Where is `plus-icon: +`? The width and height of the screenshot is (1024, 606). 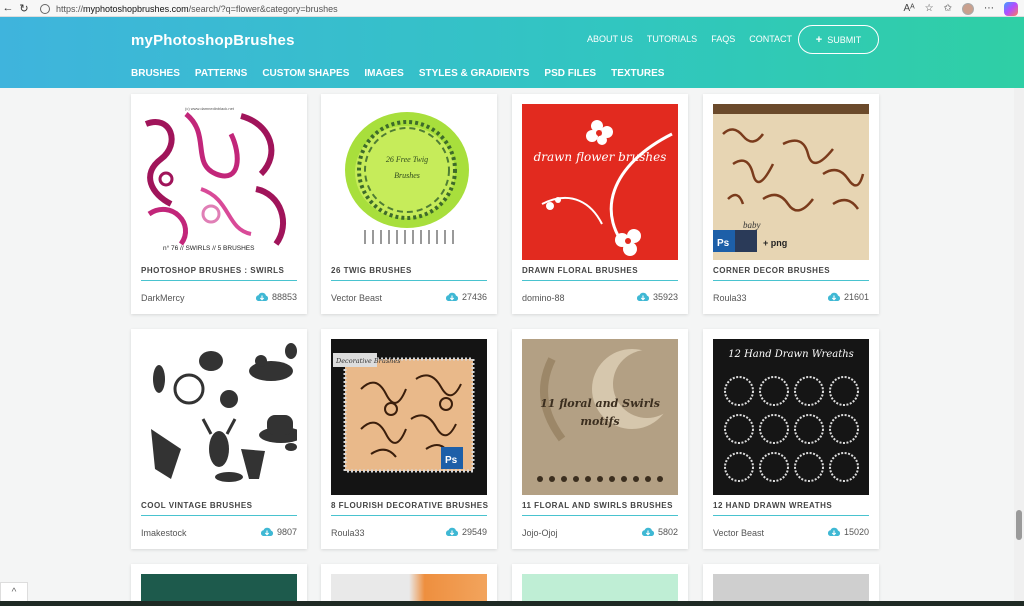 plus-icon: + is located at coordinates (819, 39).